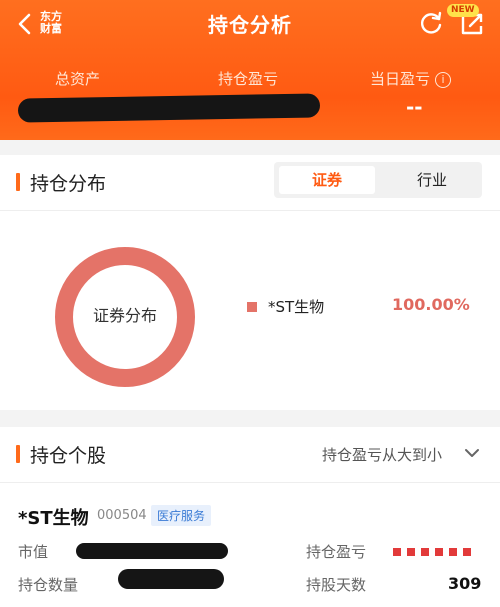 This screenshot has height=607, width=500. I want to click on legend-percentage: 100.00%, so click(431, 304).